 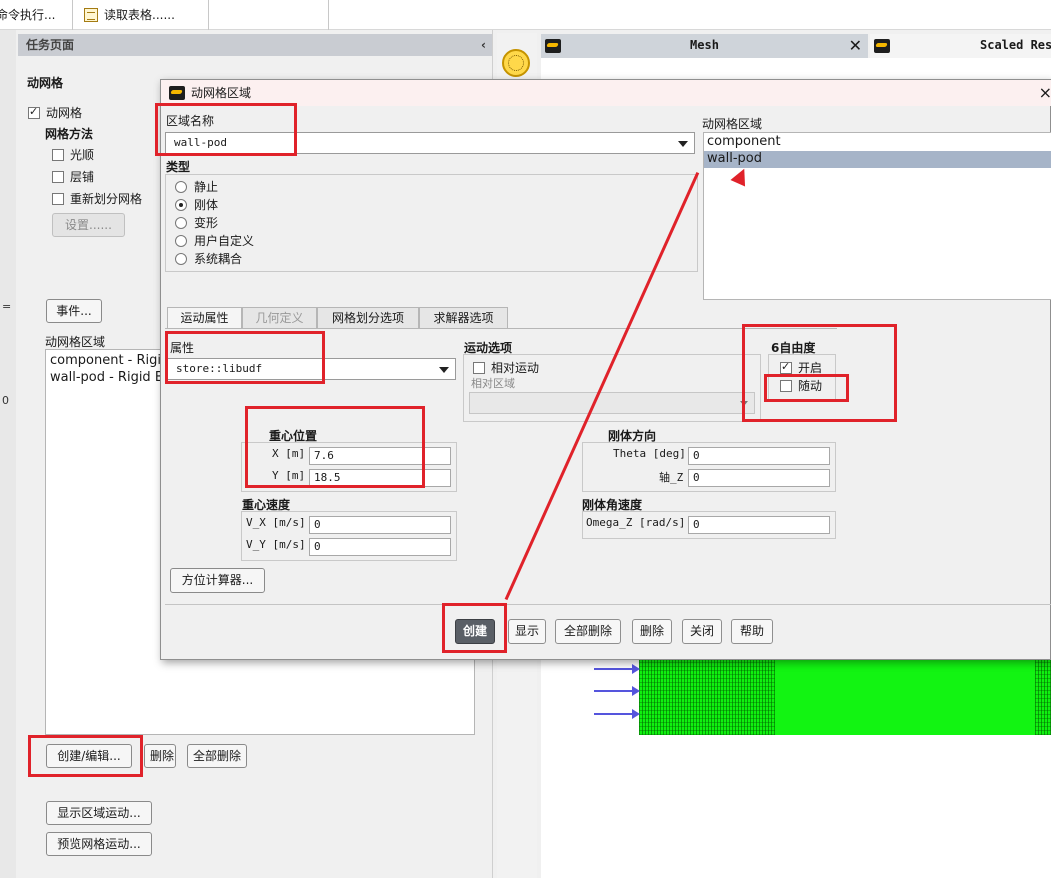 I want to click on theta-label: Theta [deg], so click(x=649, y=453).